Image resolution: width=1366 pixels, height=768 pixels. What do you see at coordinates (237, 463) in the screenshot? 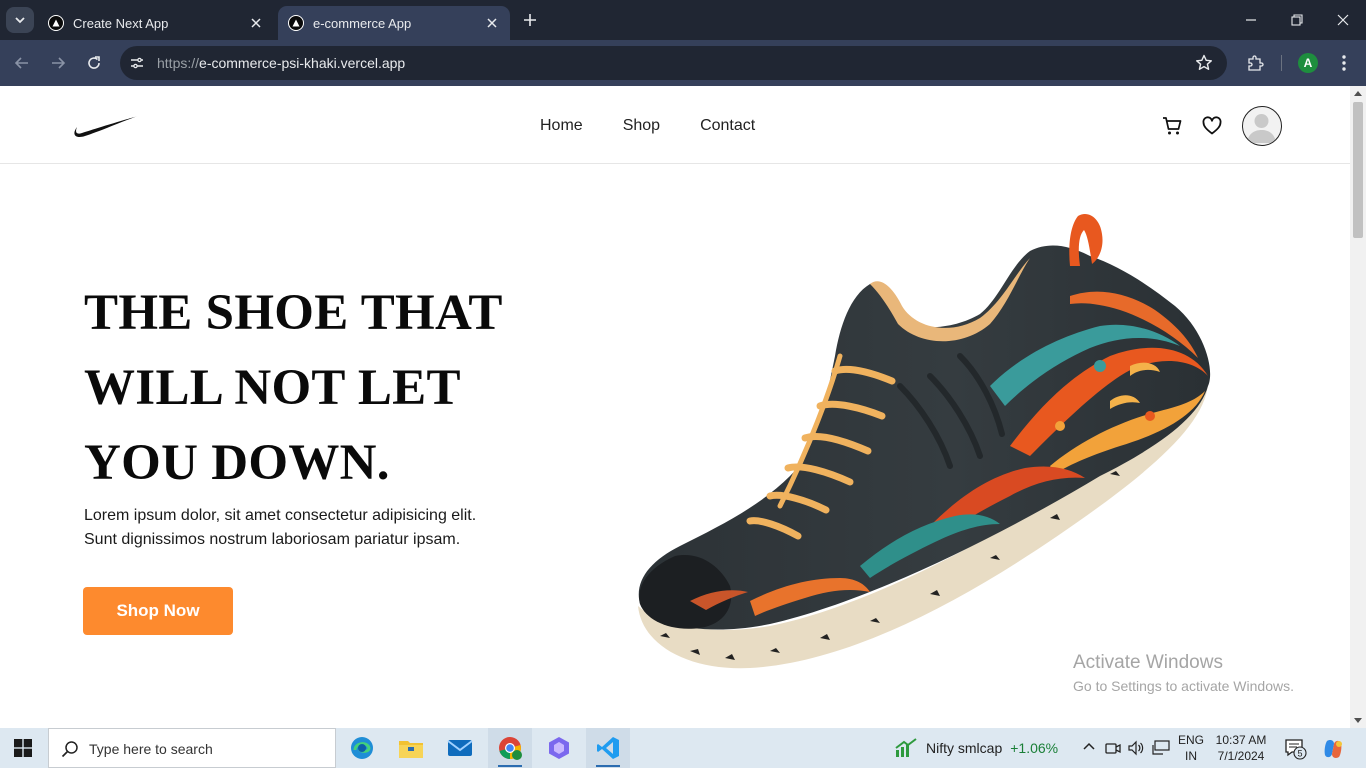
I see `hero-heading-line: YOU DOWN.` at bounding box center [237, 463].